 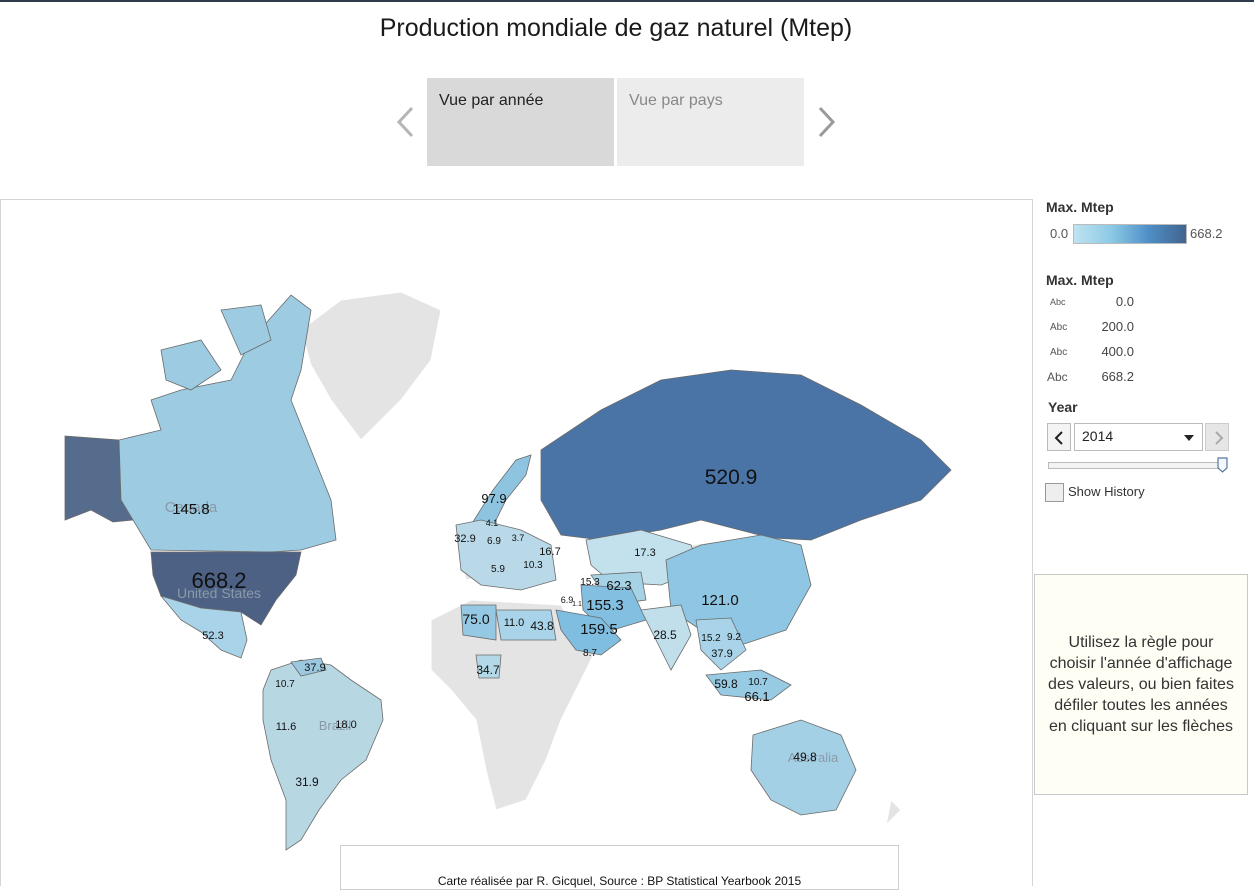 I want to click on value-peru: 11.6, so click(x=286, y=727).